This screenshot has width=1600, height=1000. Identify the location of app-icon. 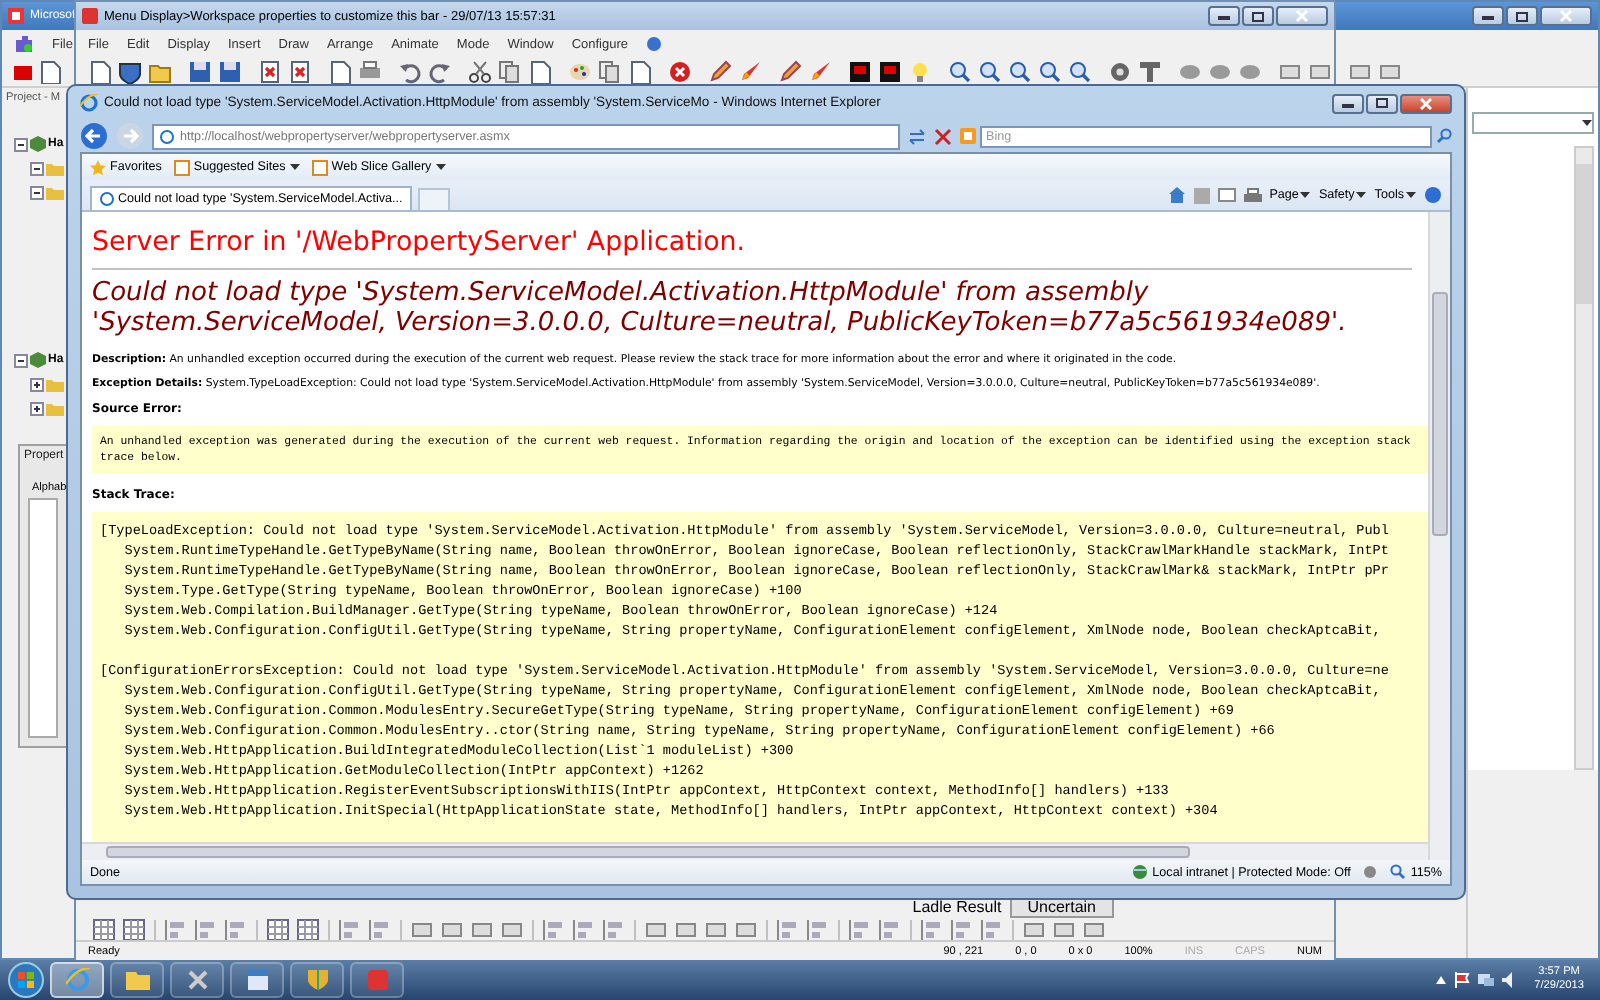
(90, 16).